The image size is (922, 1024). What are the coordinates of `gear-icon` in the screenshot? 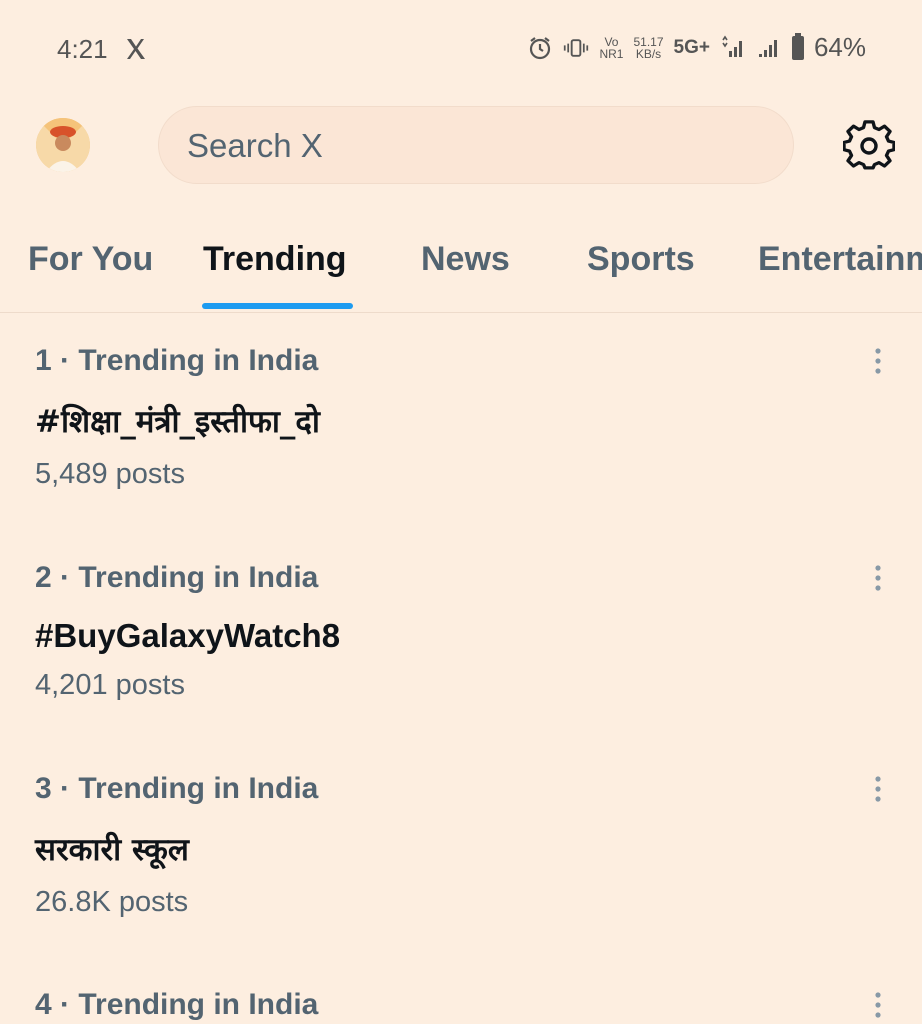 It's located at (869, 146).